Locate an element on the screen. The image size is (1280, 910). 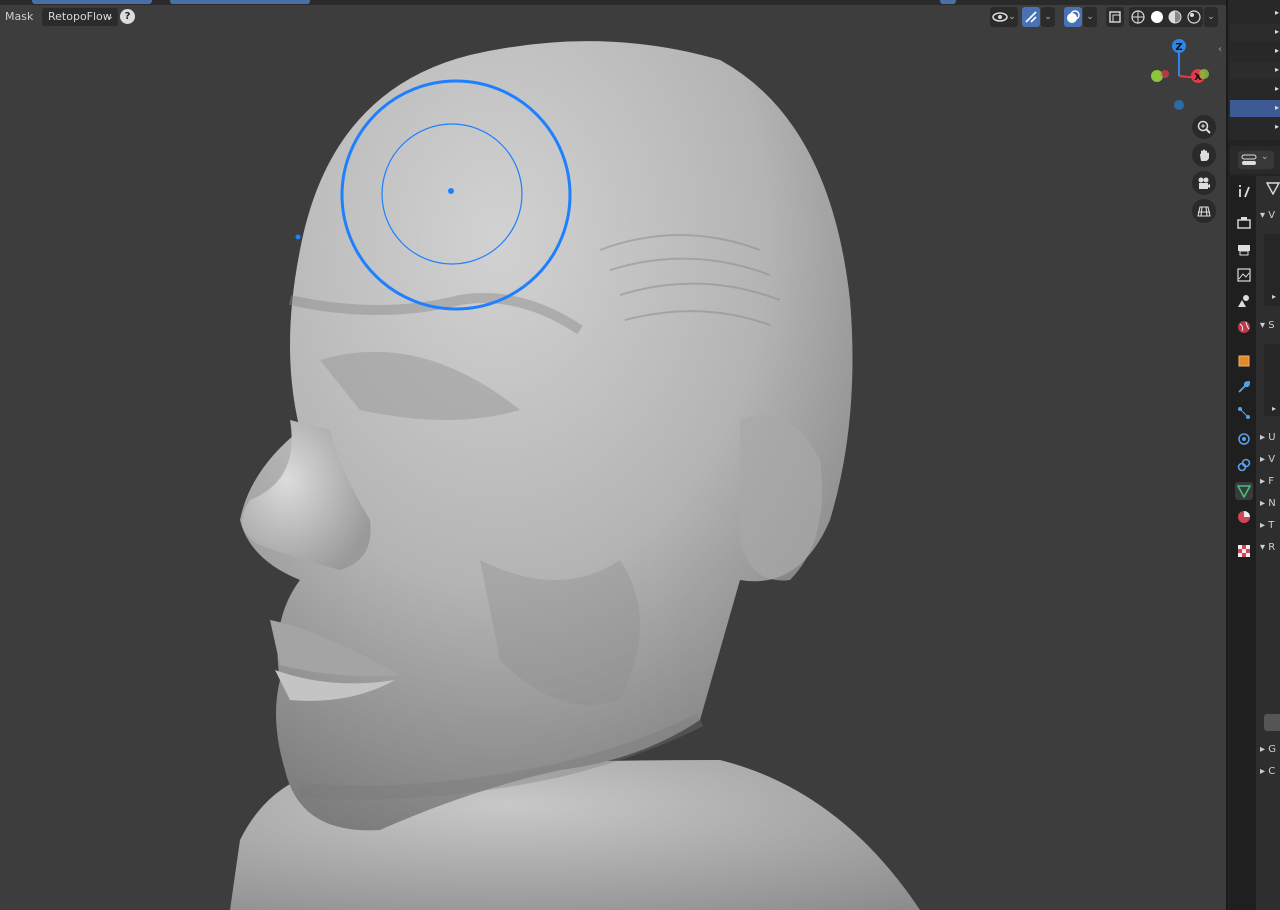
view-layer-tab is located at coordinates (1244, 275).